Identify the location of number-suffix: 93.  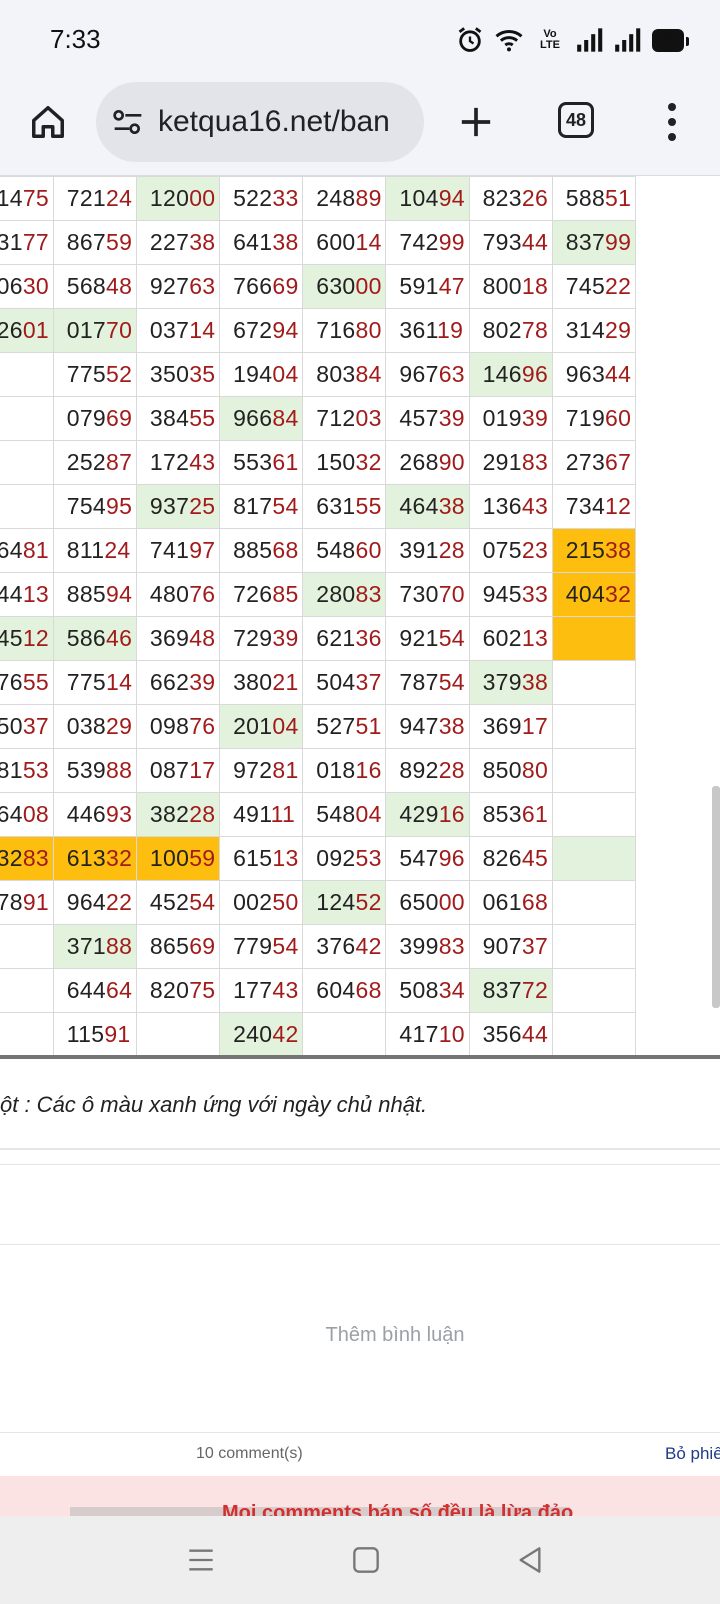
(119, 814).